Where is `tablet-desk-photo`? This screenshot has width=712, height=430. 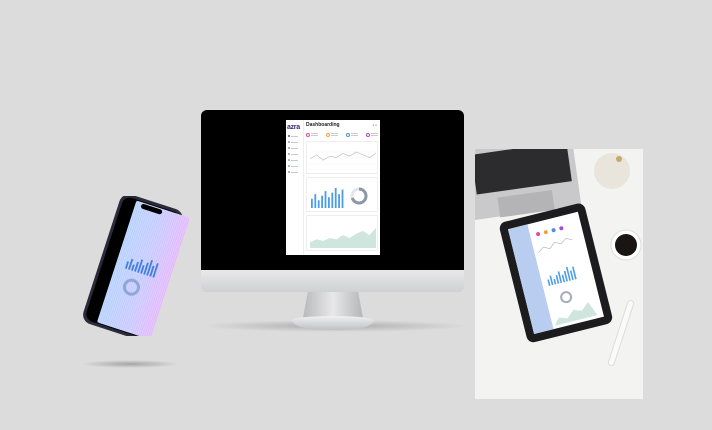
tablet-desk-photo is located at coordinates (559, 274).